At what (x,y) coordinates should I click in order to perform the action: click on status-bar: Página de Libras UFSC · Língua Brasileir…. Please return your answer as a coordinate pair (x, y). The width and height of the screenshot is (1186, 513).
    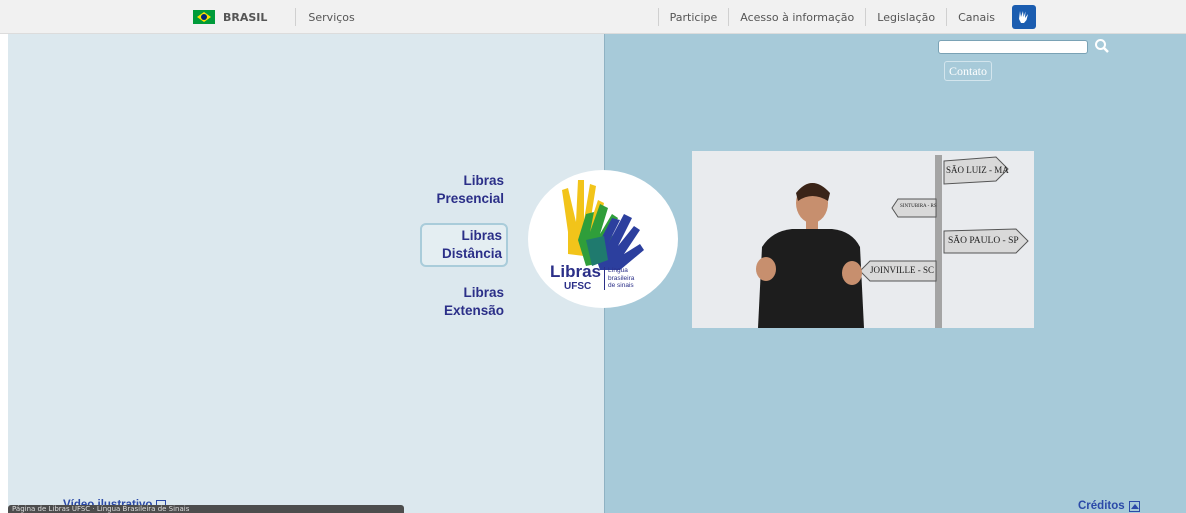
    Looking at the image, I should click on (206, 509).